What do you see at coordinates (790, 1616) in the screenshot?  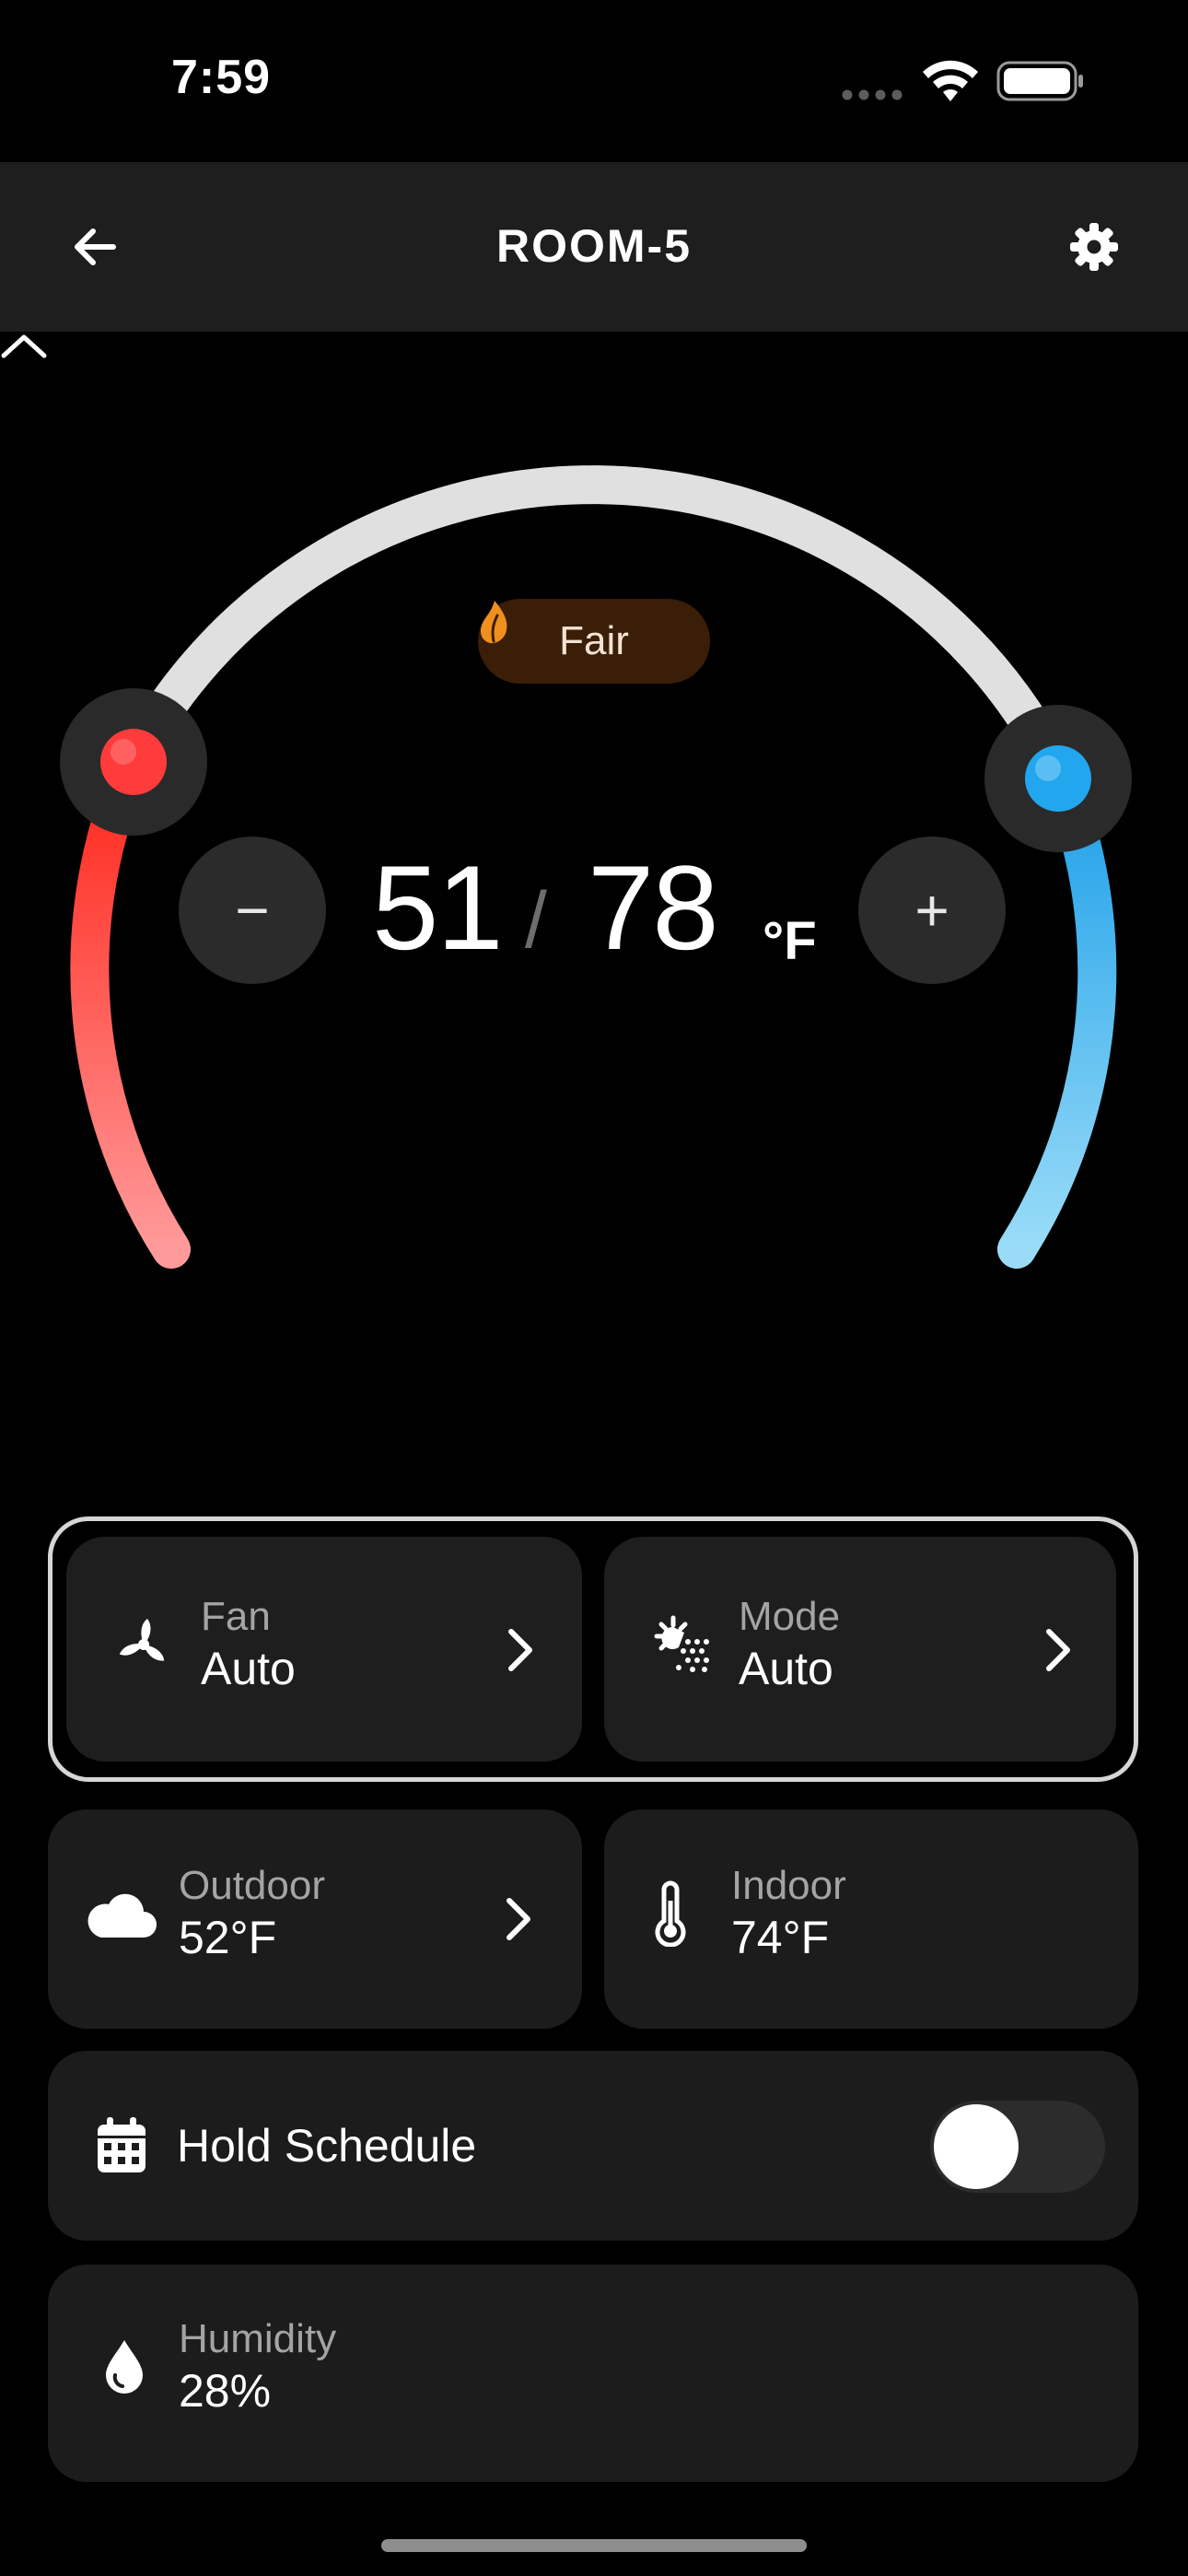 I see `mode-label: Mode` at bounding box center [790, 1616].